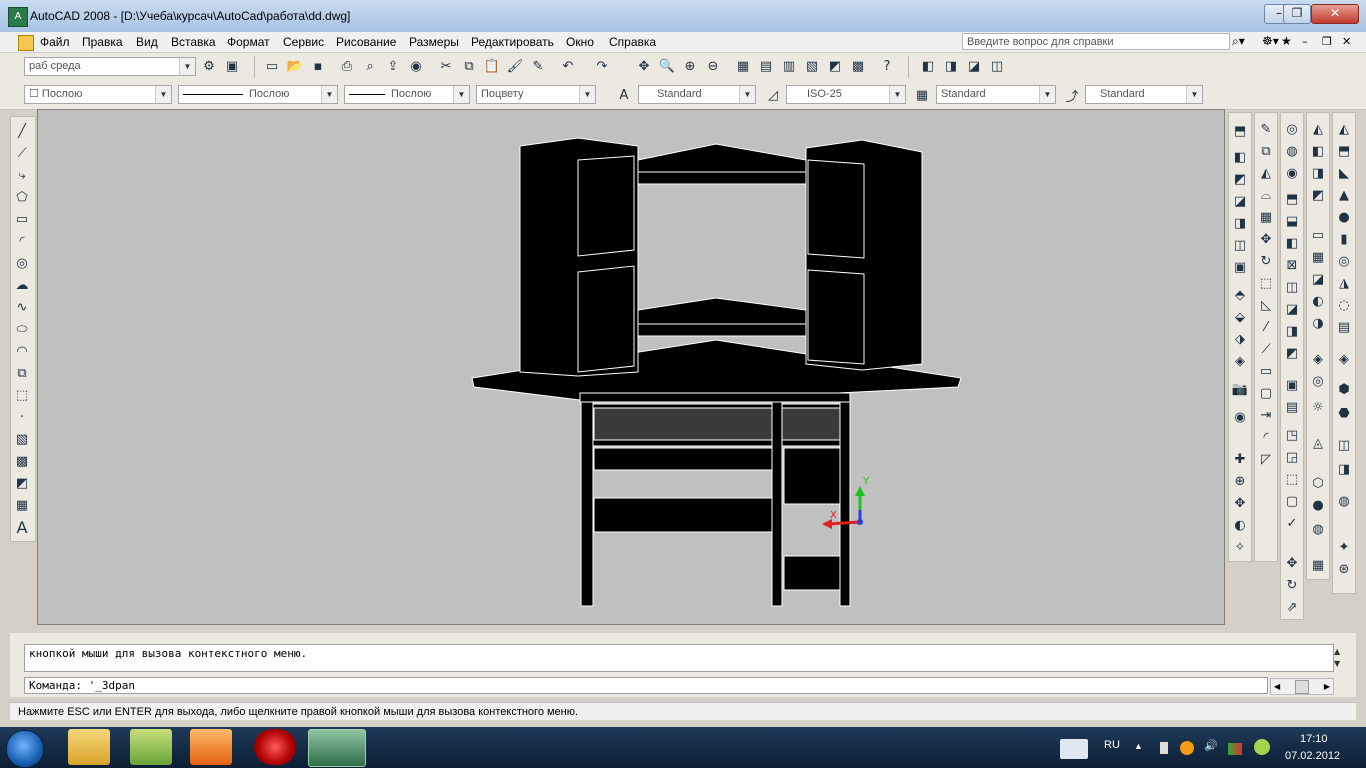 The image size is (1366, 768). Describe the element at coordinates (22, 329) in the screenshot. I see `ellipse-icon: ⬭` at that location.